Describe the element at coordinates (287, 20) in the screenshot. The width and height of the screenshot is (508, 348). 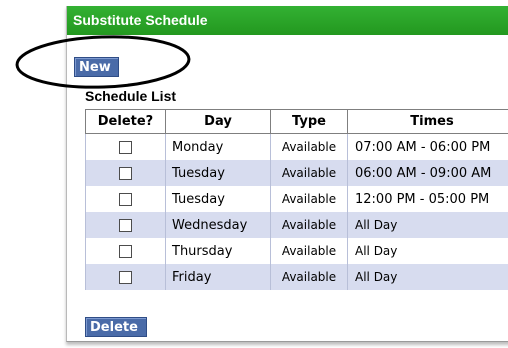
I see `panel-title: Substitute Schedule` at that location.